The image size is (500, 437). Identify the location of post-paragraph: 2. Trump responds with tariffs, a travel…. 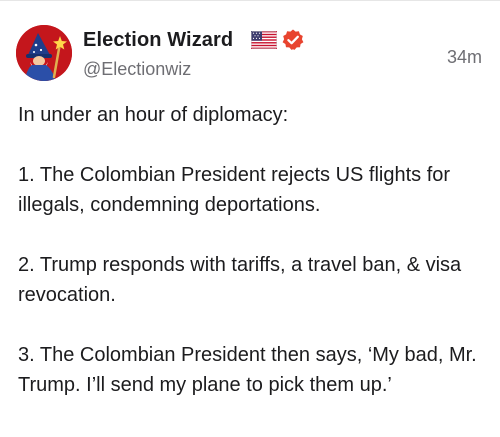
(240, 280).